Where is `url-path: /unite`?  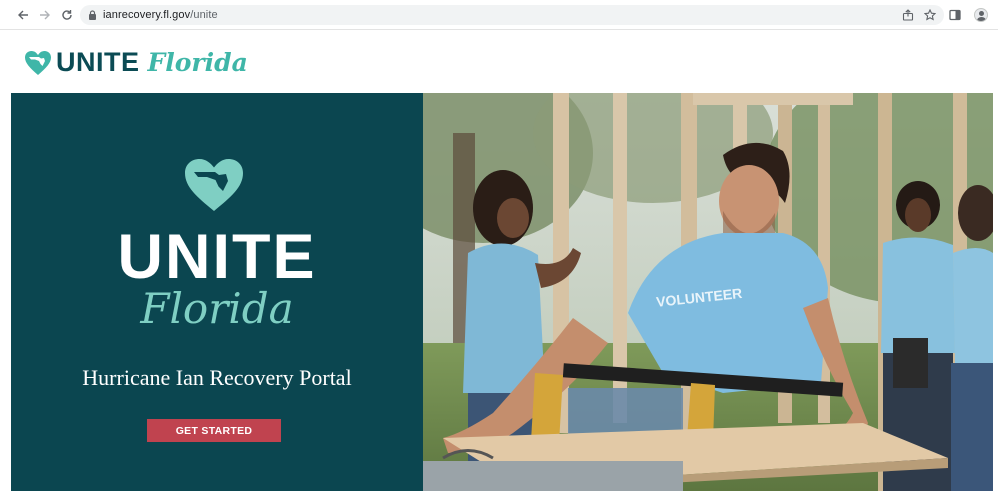 url-path: /unite is located at coordinates (204, 15).